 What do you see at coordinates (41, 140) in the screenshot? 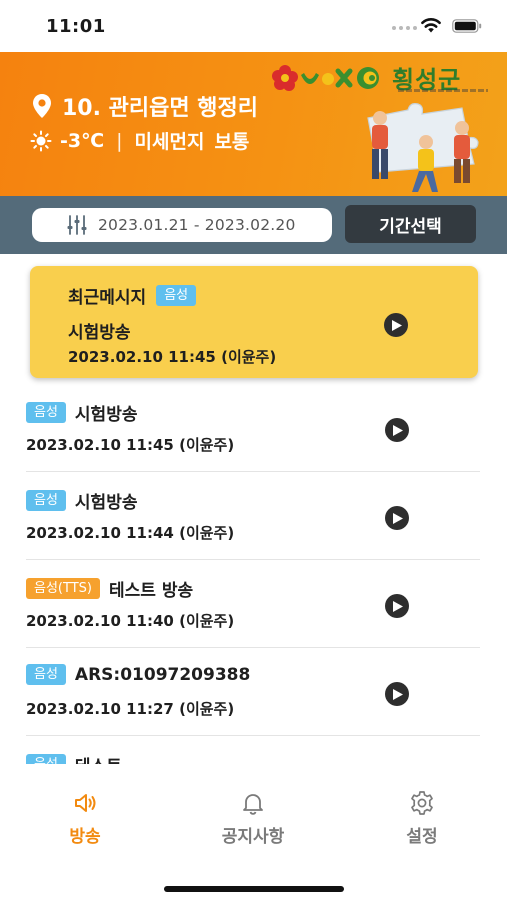
I see `sun-icon` at bounding box center [41, 140].